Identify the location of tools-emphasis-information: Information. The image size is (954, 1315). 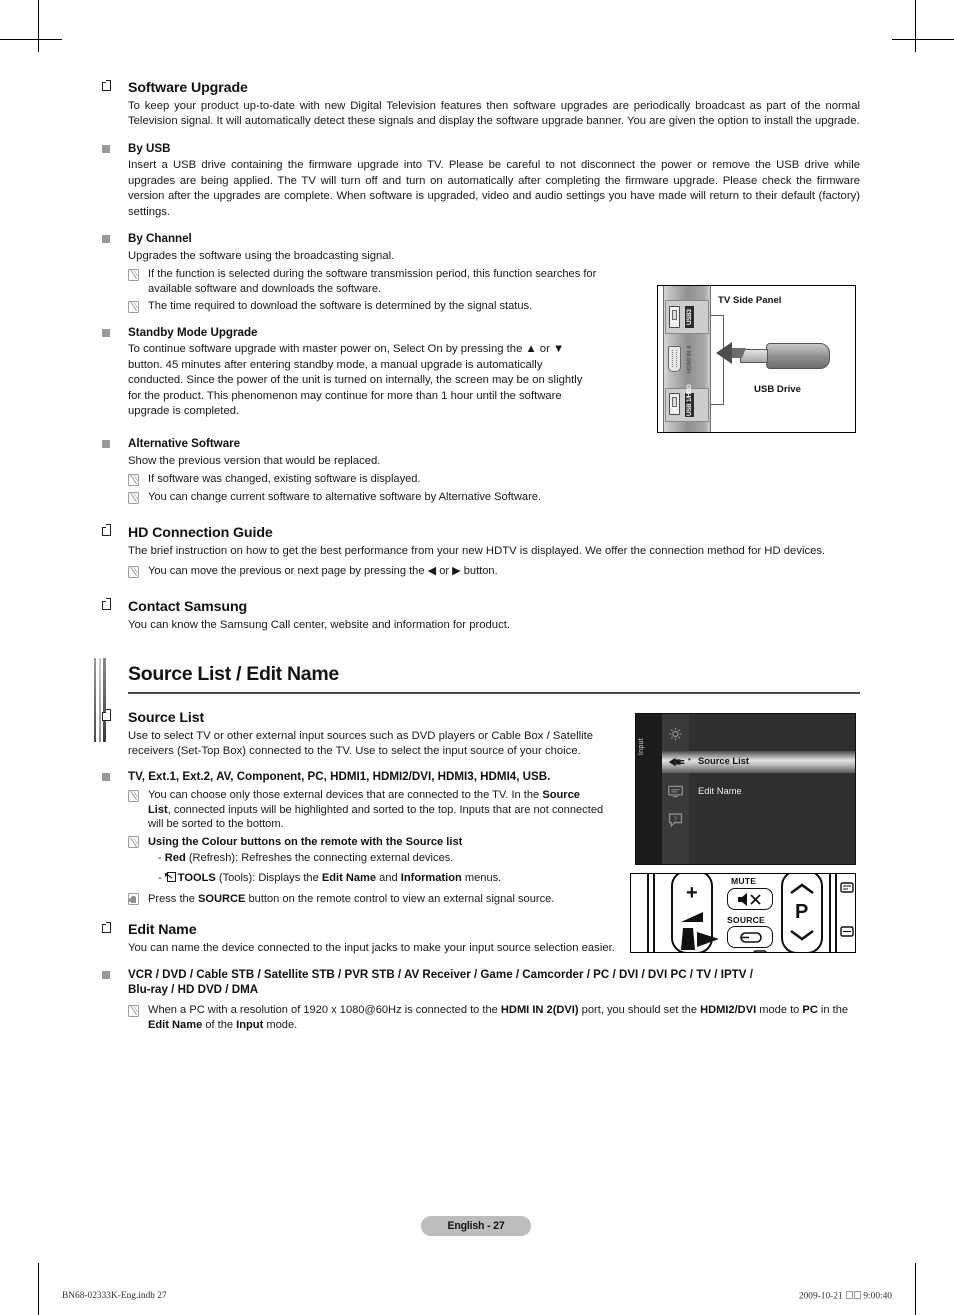
(431, 877).